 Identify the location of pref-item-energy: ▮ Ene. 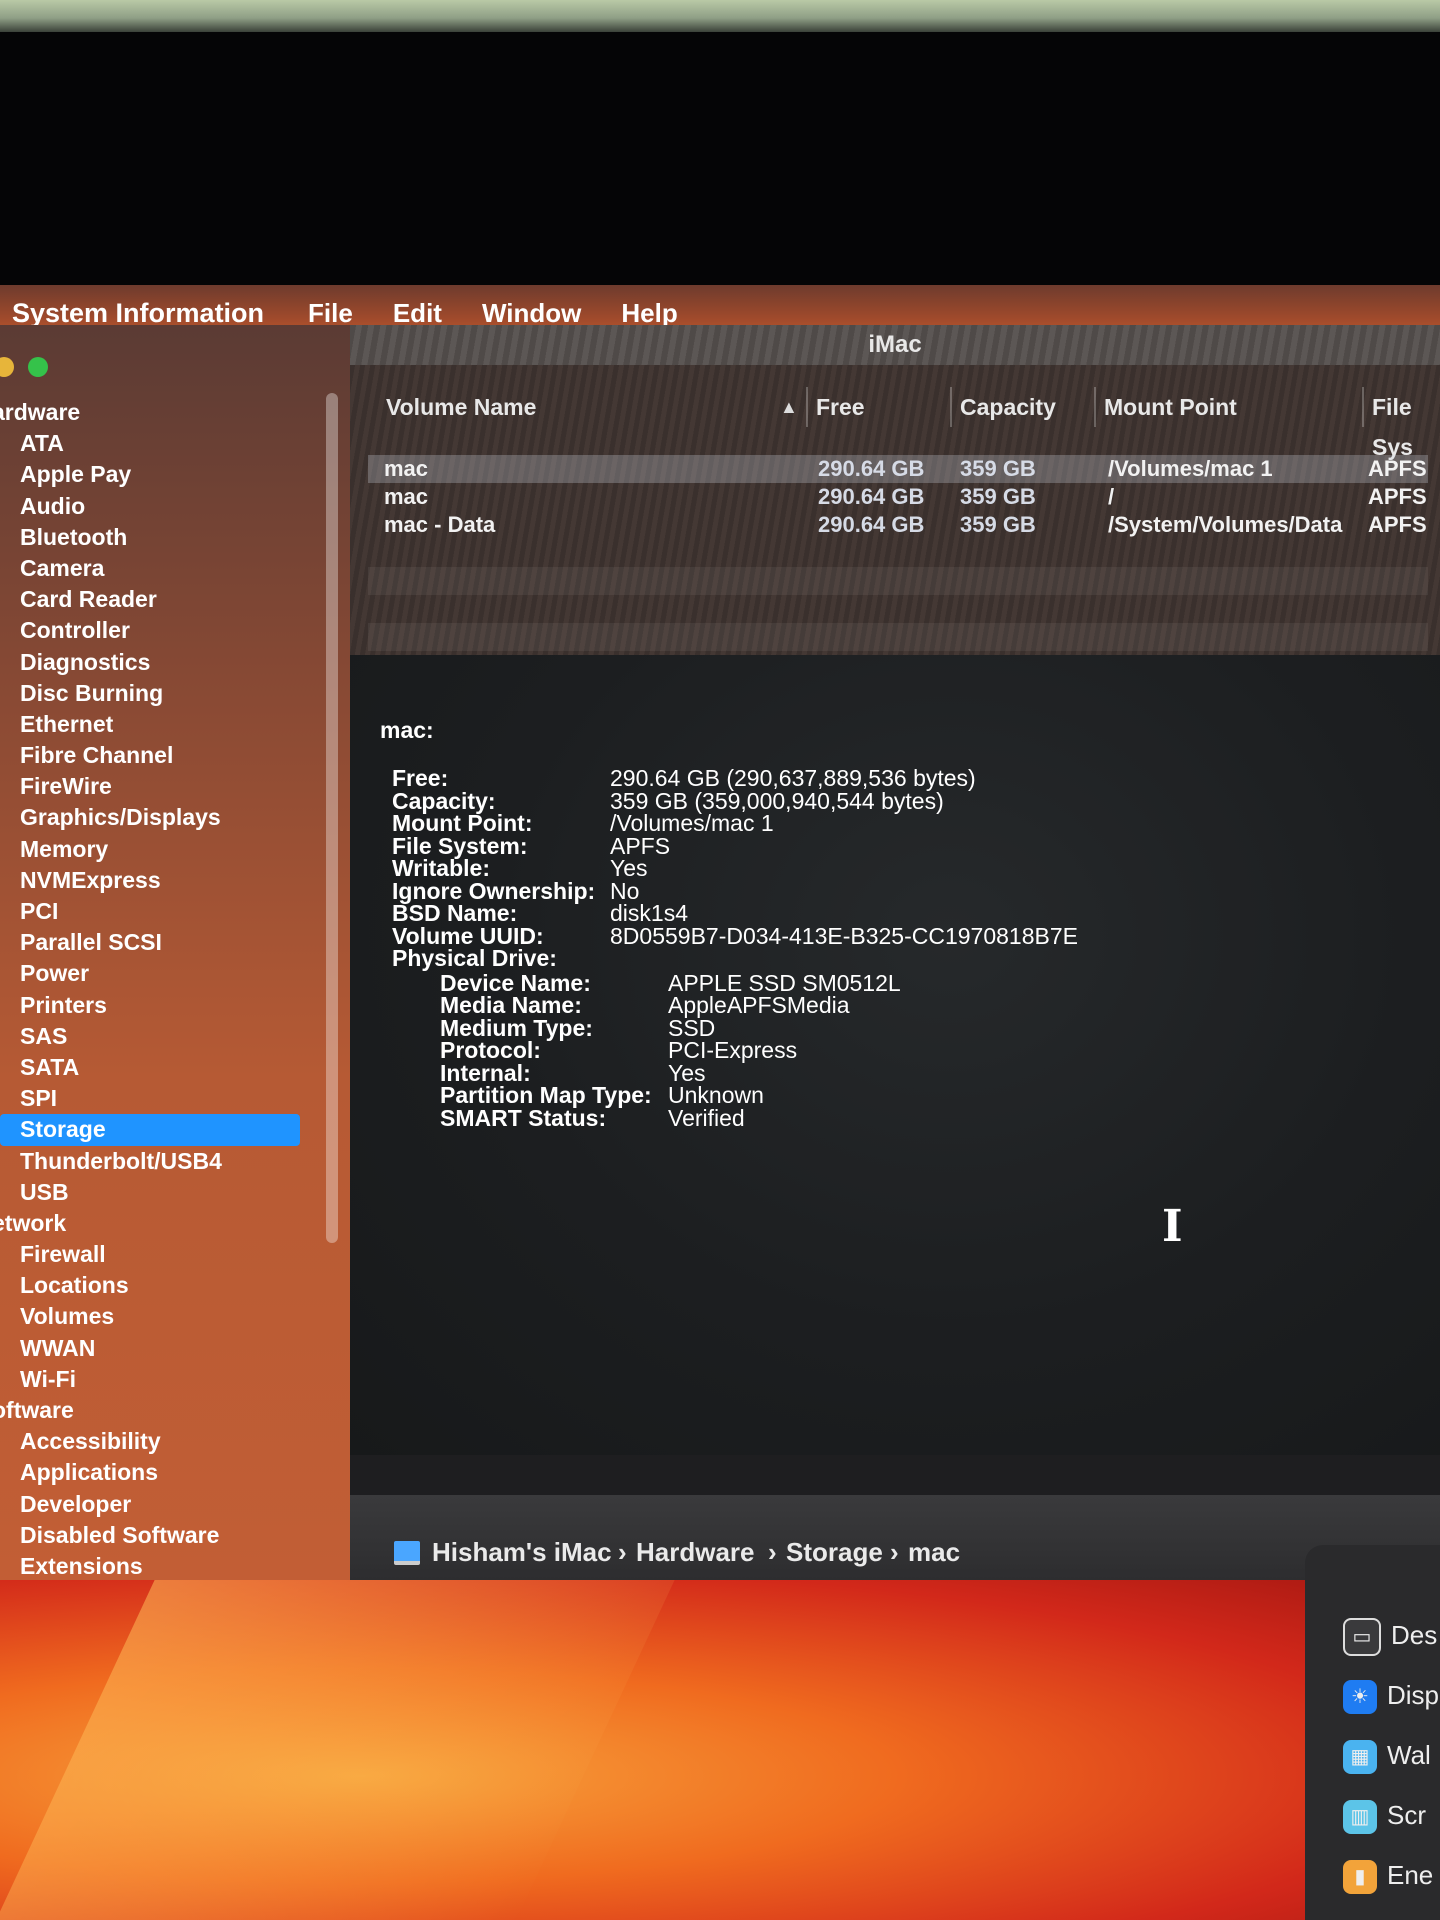
(1388, 1875).